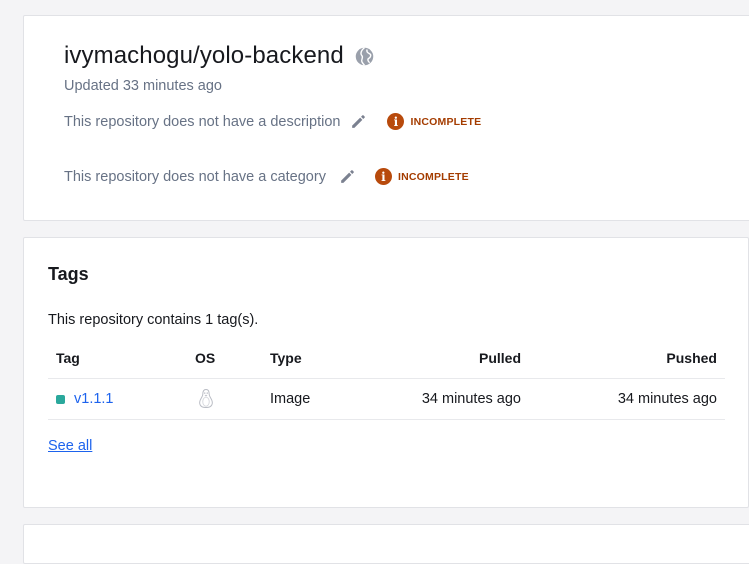  Describe the element at coordinates (347, 176) in the screenshot. I see `edit-category-pencil-icon` at that location.